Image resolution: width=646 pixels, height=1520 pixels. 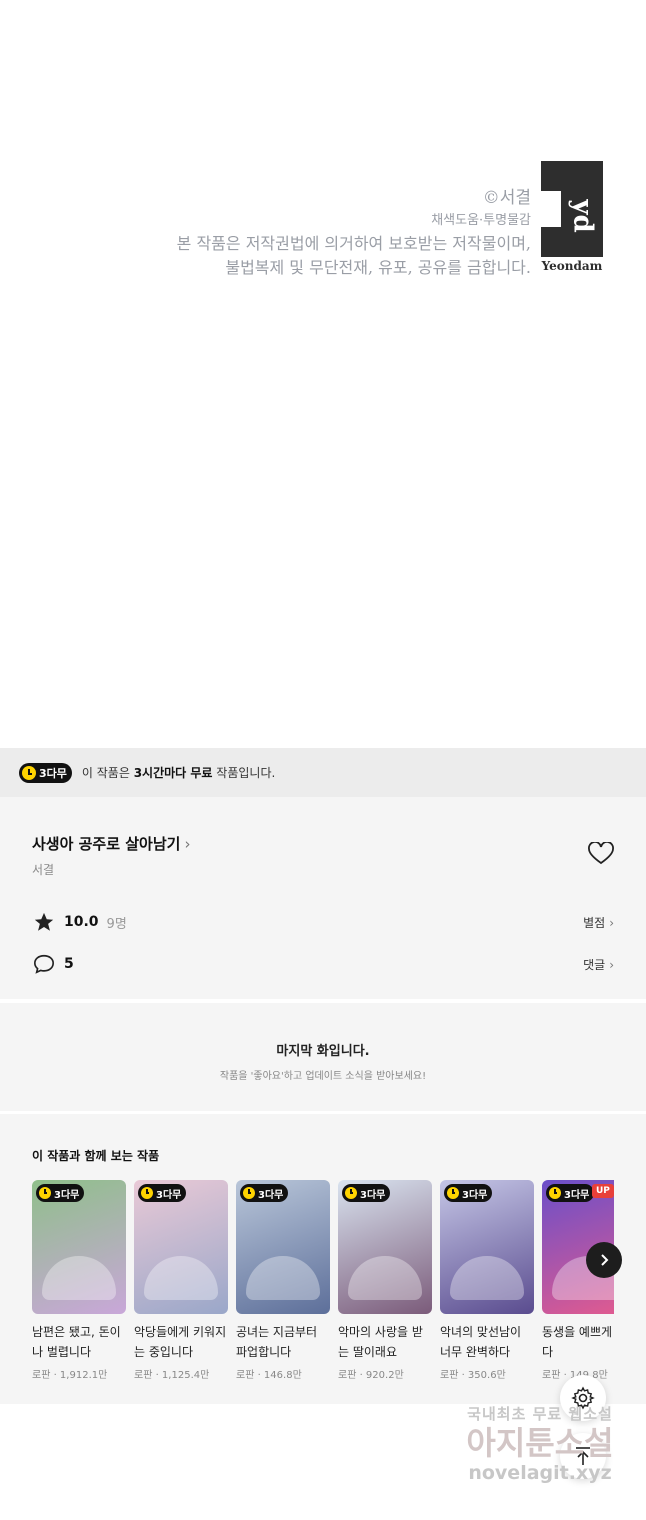 I want to click on copyright-text: ©서결, so click(x=506, y=198).